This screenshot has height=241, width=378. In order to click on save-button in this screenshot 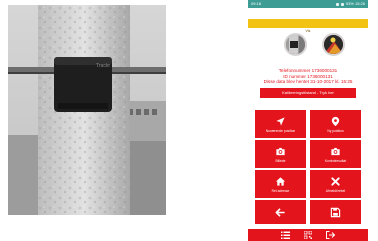, I will do `click(335, 212)`.